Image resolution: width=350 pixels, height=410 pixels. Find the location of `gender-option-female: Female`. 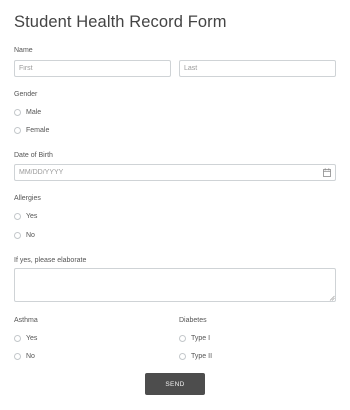

gender-option-female: Female is located at coordinates (31, 130).